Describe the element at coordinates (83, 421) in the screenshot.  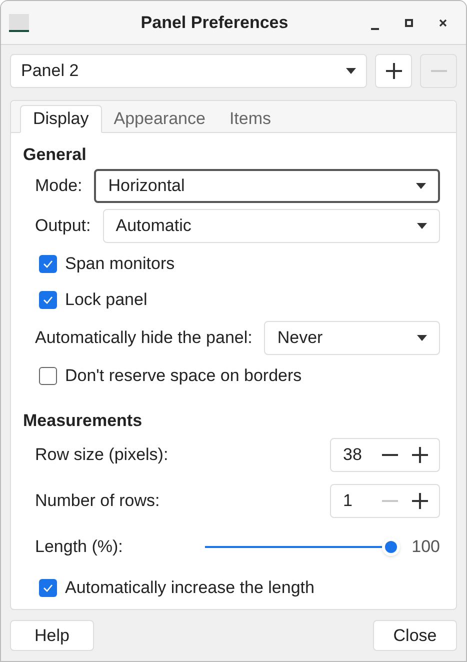
I see `section-heading: Measurements` at that location.